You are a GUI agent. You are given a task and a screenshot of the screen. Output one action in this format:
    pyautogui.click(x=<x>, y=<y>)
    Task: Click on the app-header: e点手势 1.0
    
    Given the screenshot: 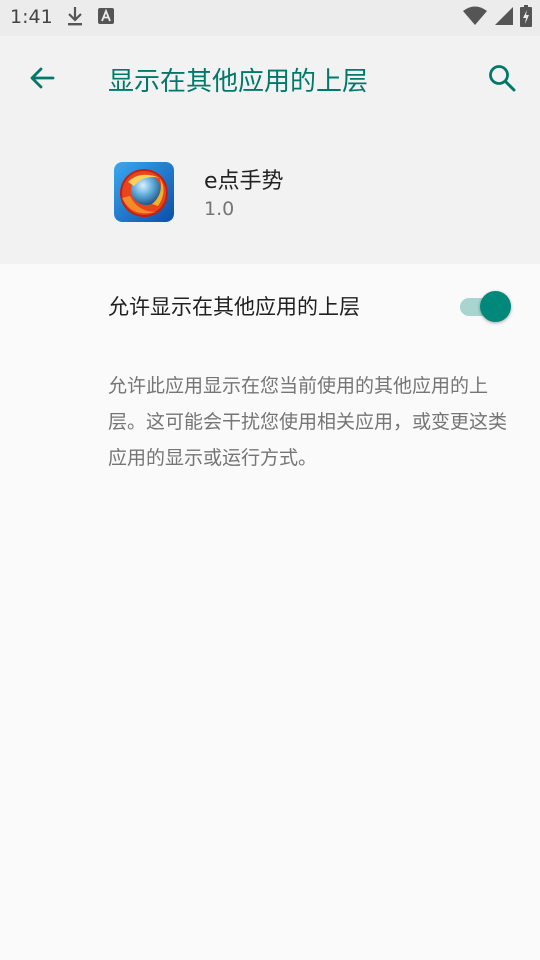 What is the action you would take?
    pyautogui.click(x=270, y=191)
    